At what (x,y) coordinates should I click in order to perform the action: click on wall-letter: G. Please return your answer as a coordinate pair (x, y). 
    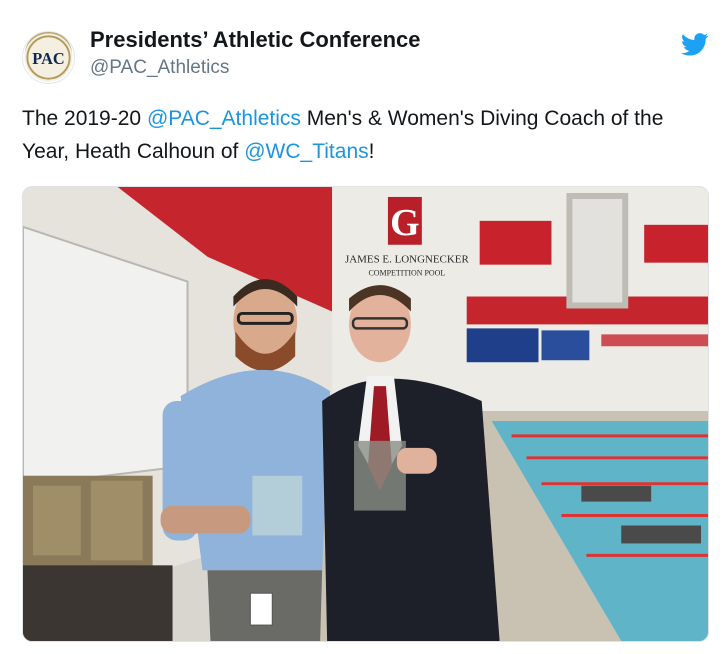
    Looking at the image, I should click on (404, 223).